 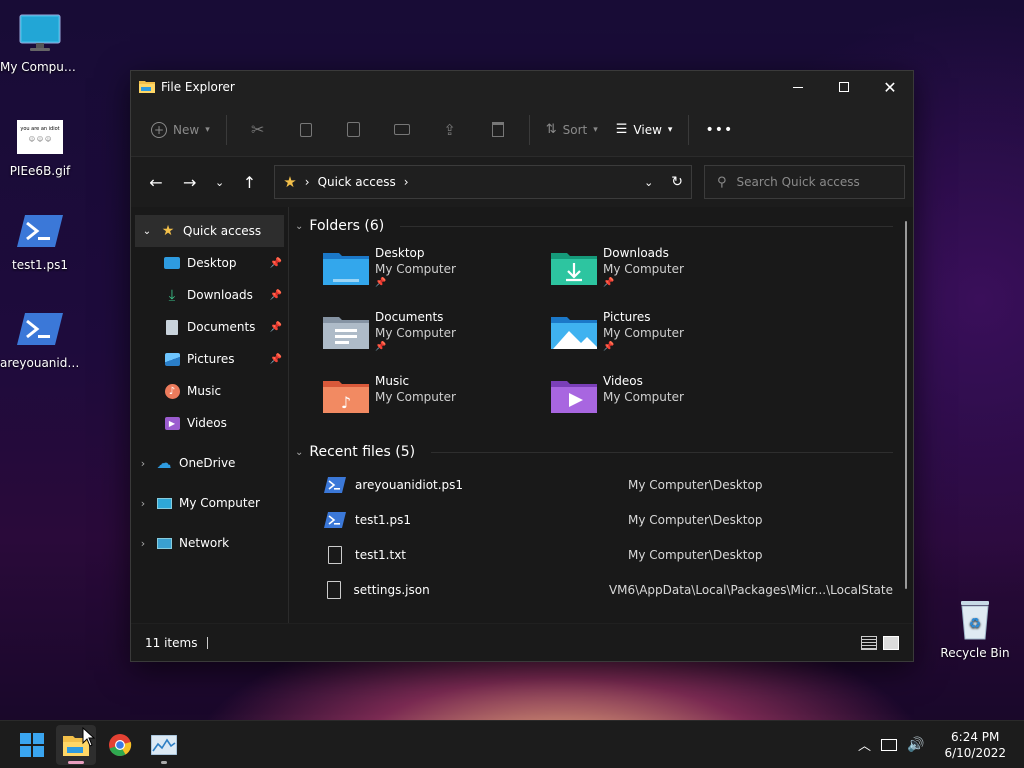 I want to click on clock-time: 6:24 PM, so click(x=975, y=736).